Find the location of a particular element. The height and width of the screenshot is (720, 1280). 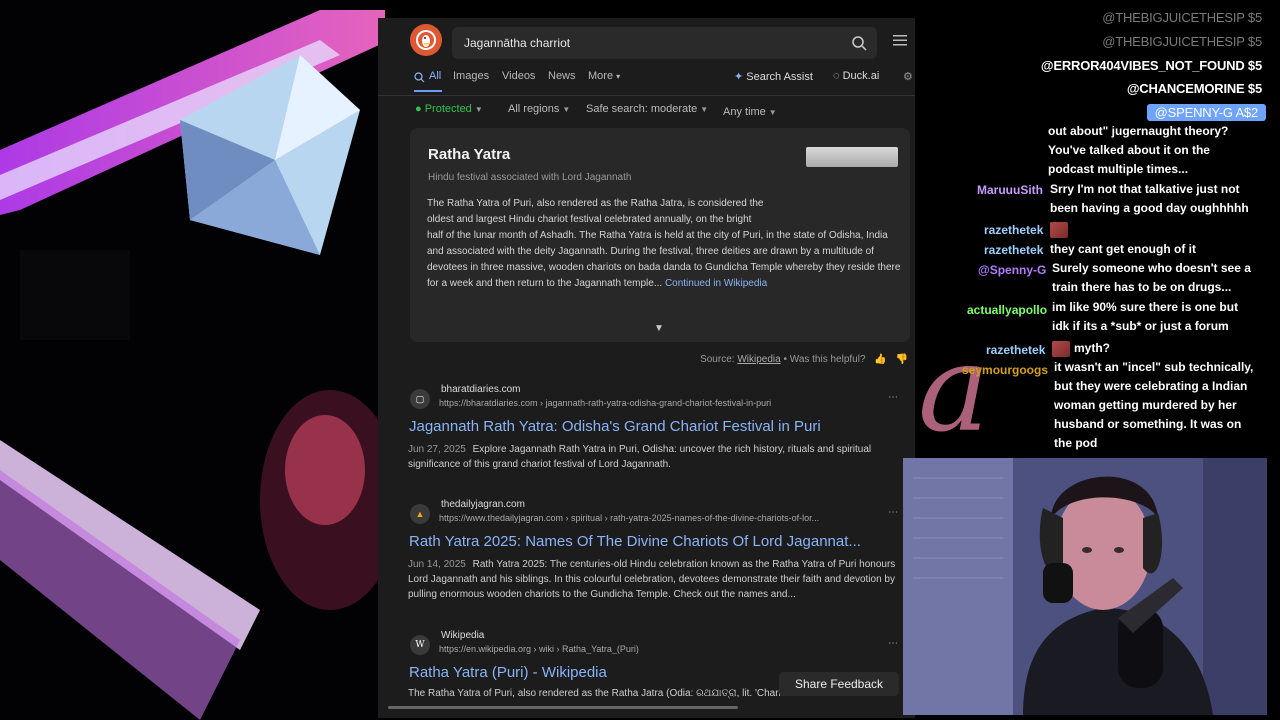

chat-message-text: husband or something. It was on is located at coordinates (1148, 424).